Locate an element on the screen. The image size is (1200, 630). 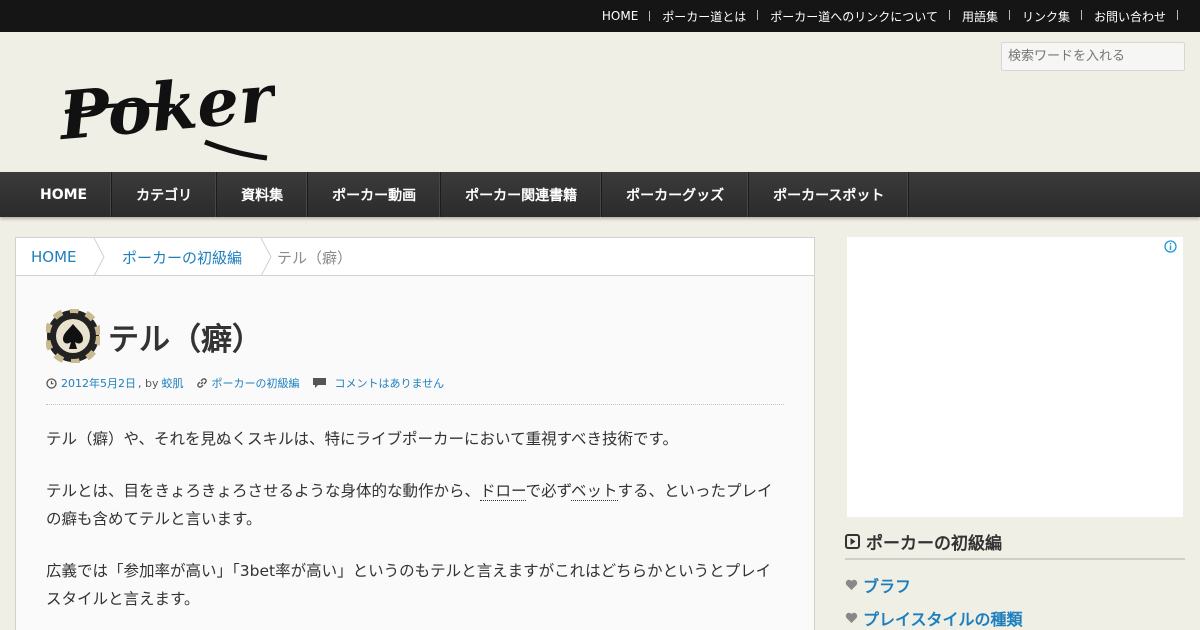
top-nav-glossary: 用語集 is located at coordinates (980, 16).